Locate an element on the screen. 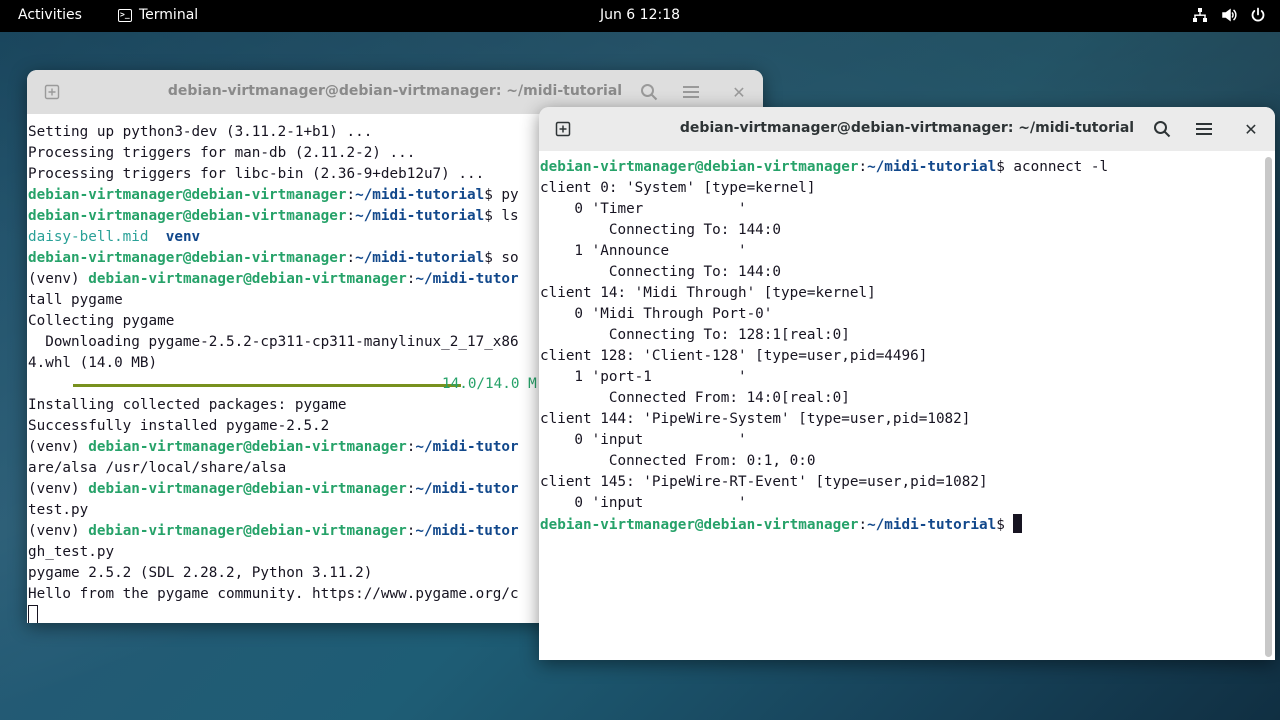 The width and height of the screenshot is (1280, 720). activities-button: Activities is located at coordinates (50, 15).